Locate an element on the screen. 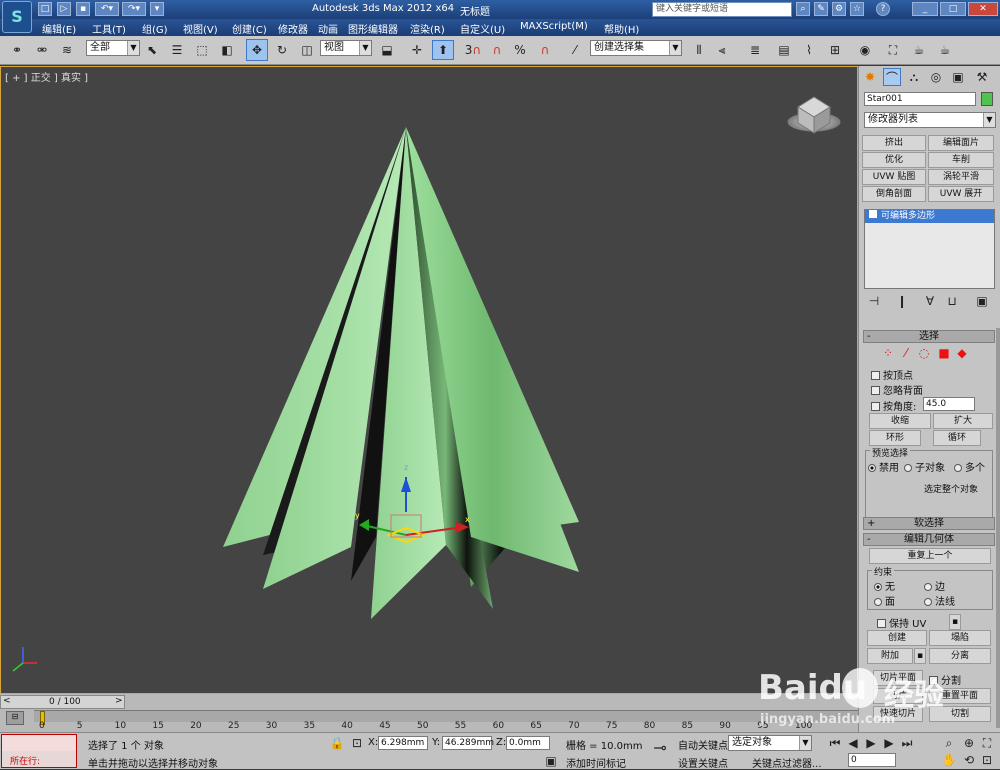  pivot-center-icon: ⬓ is located at coordinates (387, 50).